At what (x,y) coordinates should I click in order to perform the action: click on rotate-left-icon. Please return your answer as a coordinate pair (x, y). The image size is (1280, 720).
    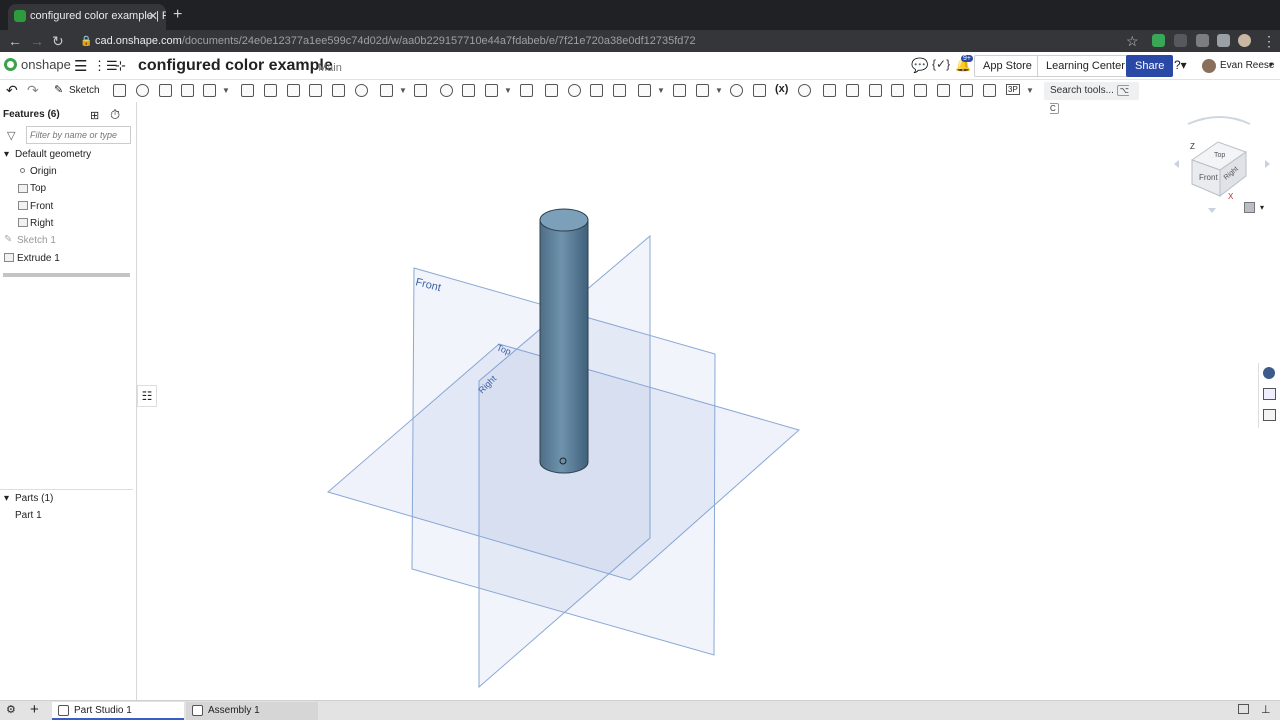
    Looking at the image, I should click on (1176, 164).